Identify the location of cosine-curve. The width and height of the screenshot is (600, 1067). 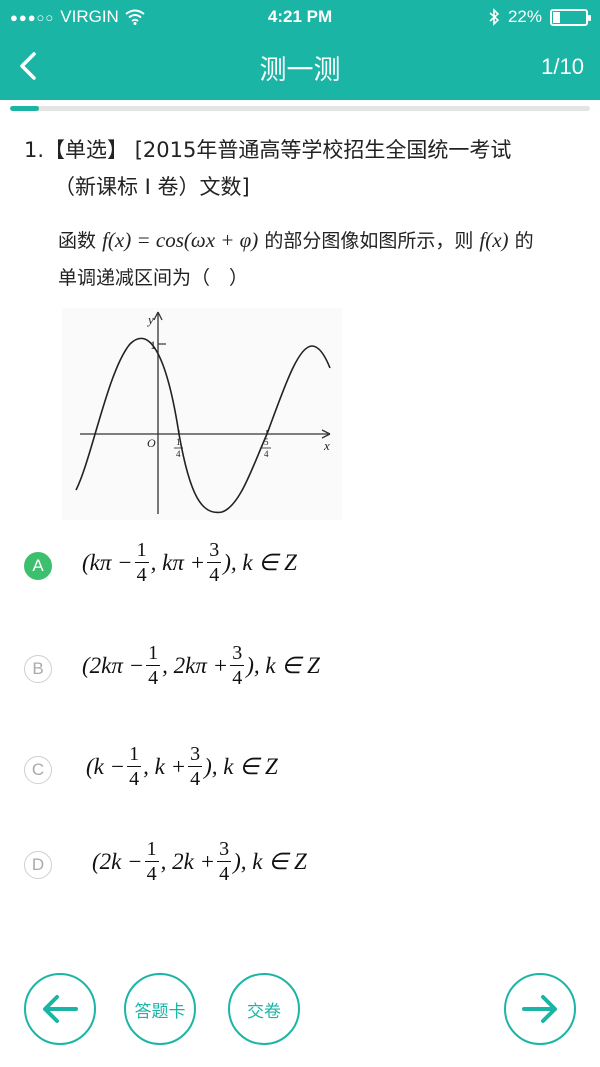
(203, 425).